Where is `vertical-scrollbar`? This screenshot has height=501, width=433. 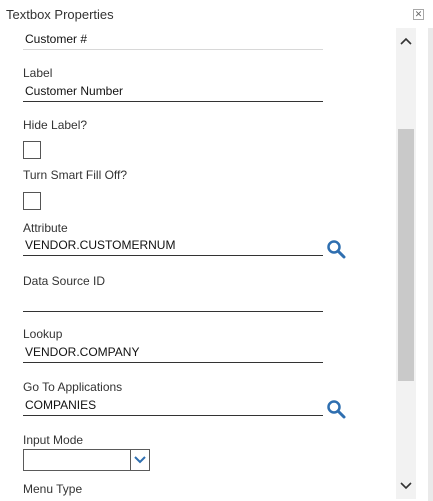
vertical-scrollbar is located at coordinates (406, 263).